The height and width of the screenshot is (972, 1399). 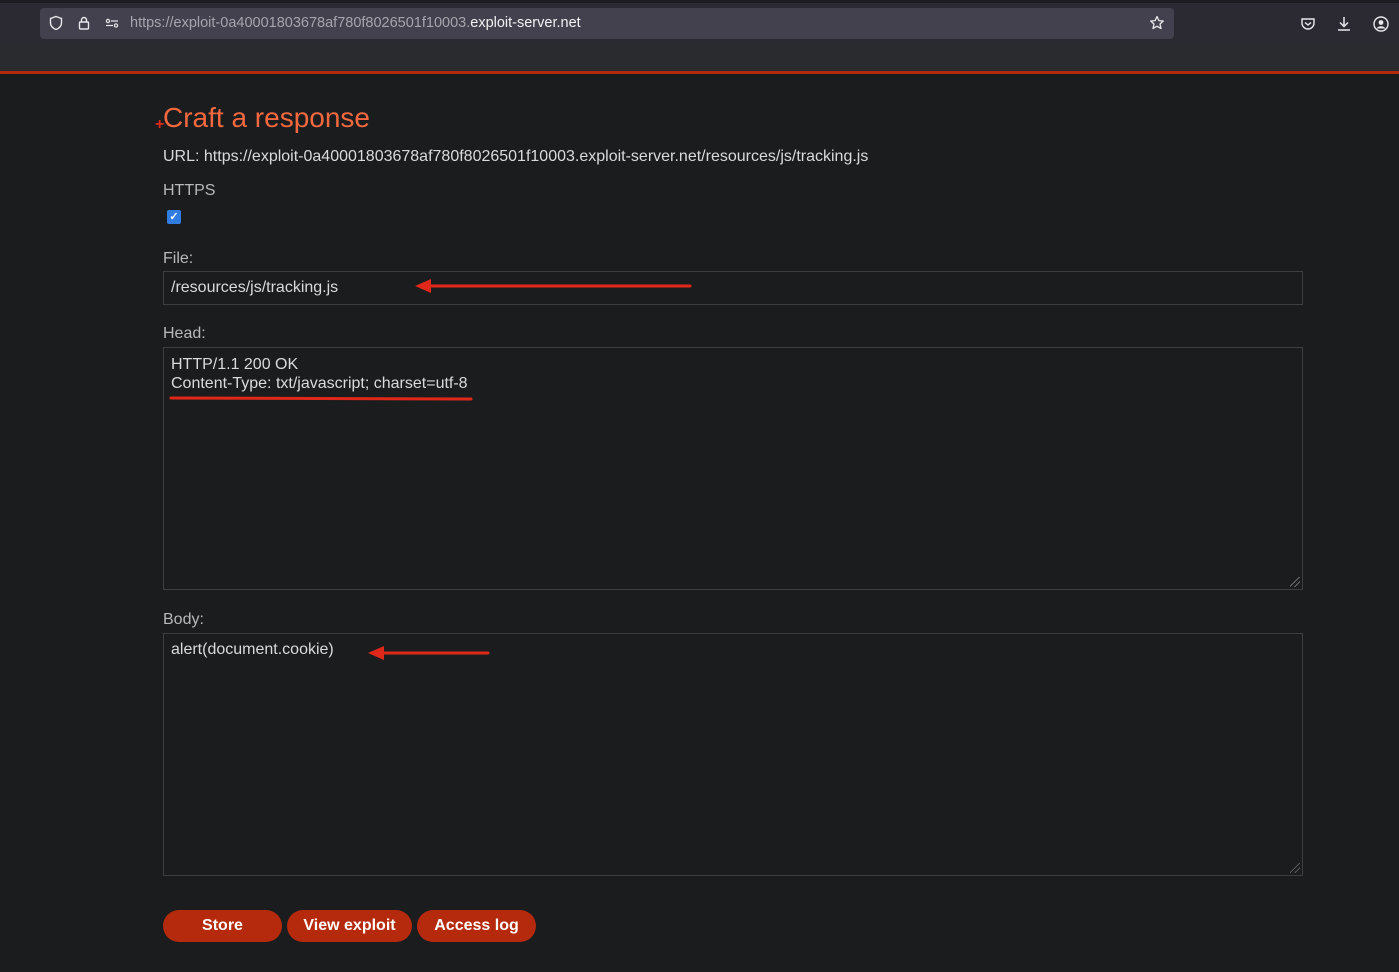 I want to click on file-label: File:, so click(x=178, y=258).